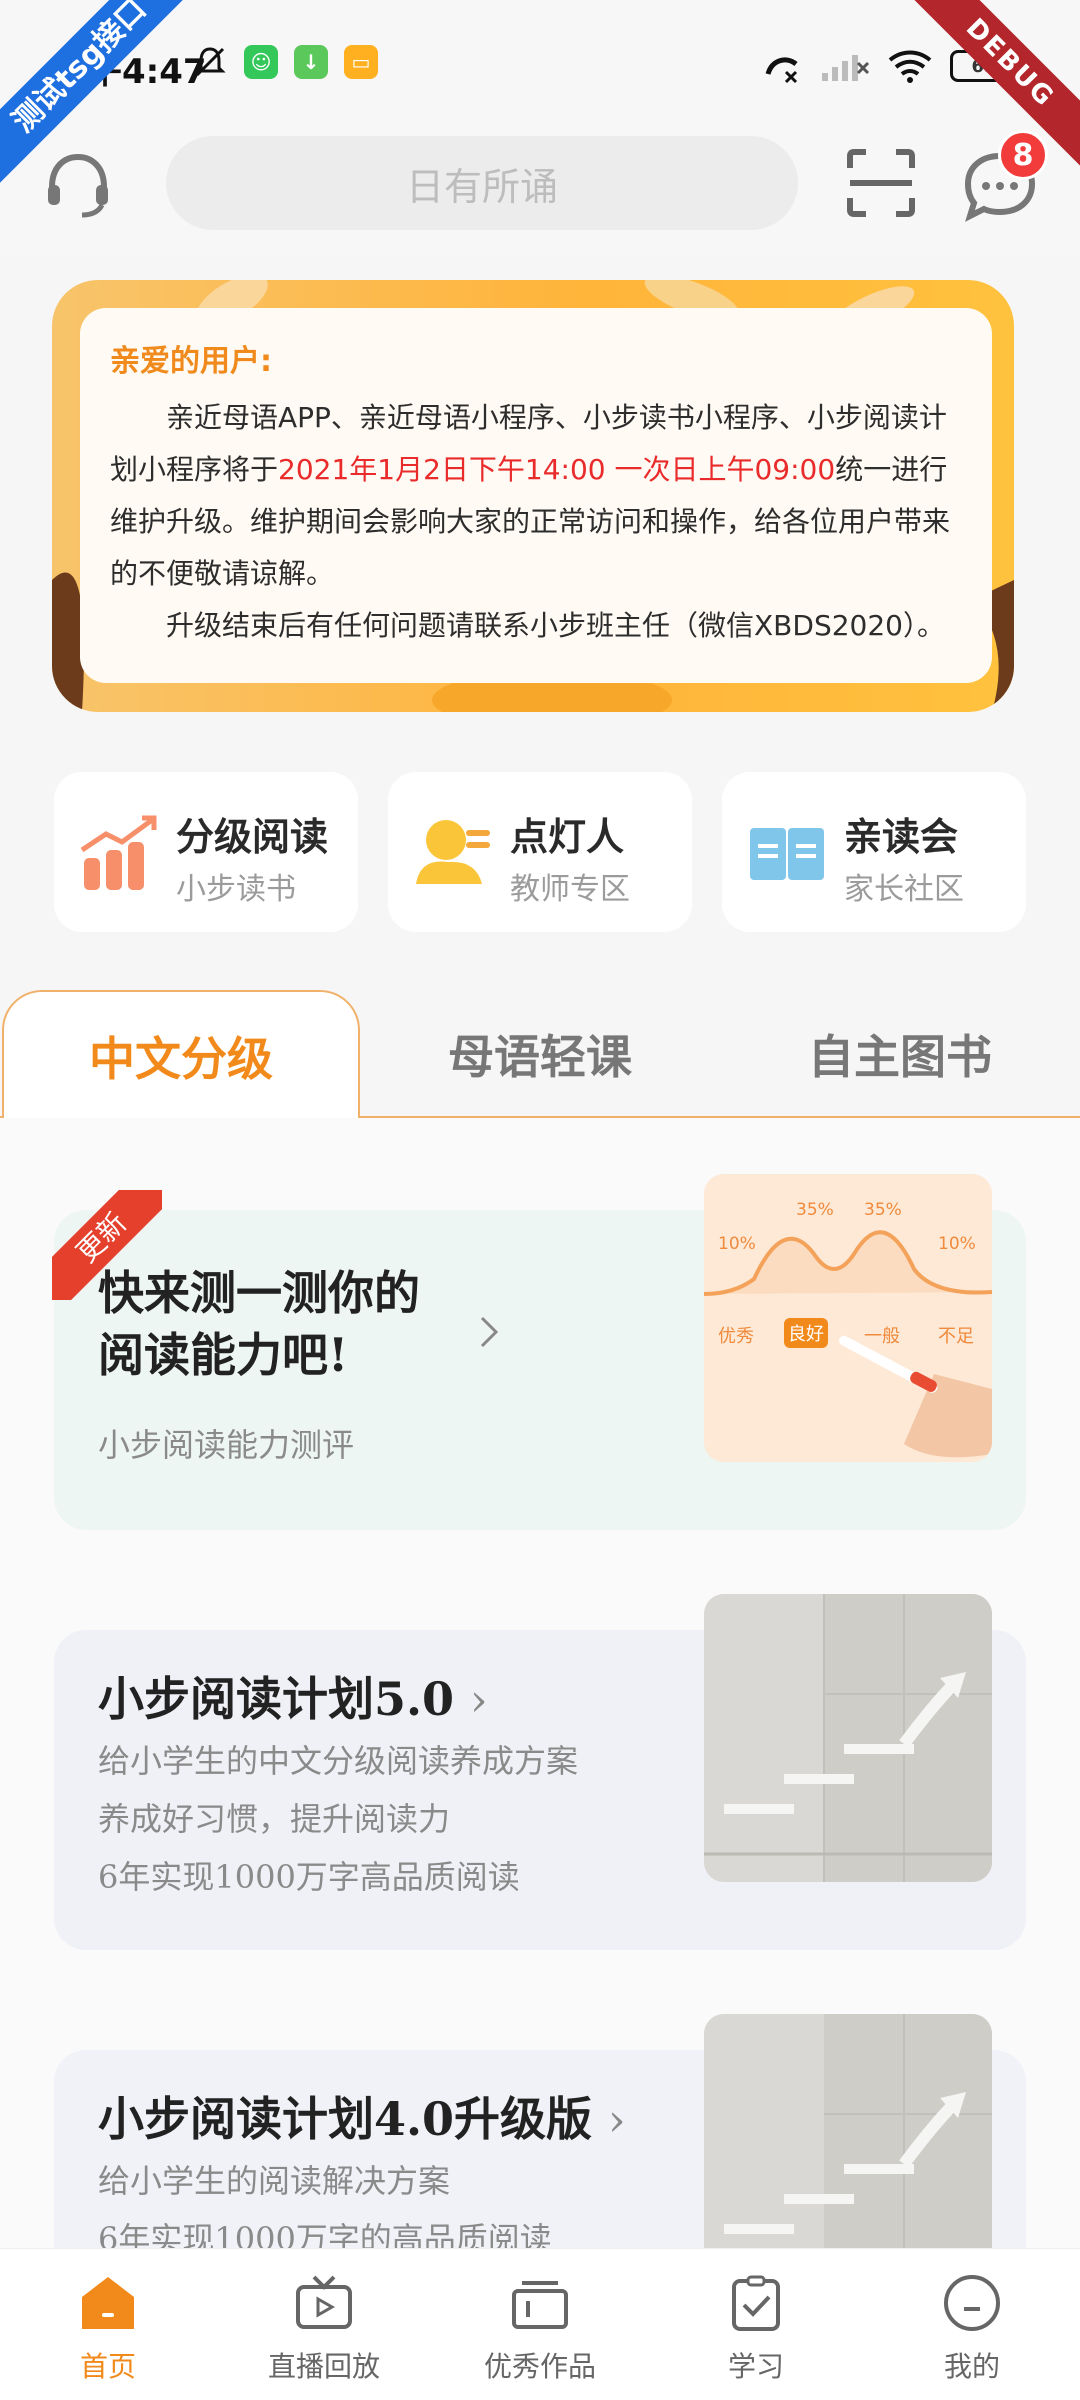 Image resolution: width=1080 pixels, height=2400 pixels. Describe the element at coordinates (274, 2181) in the screenshot. I see `card-line: 给小学生的阅读解决方案` at that location.